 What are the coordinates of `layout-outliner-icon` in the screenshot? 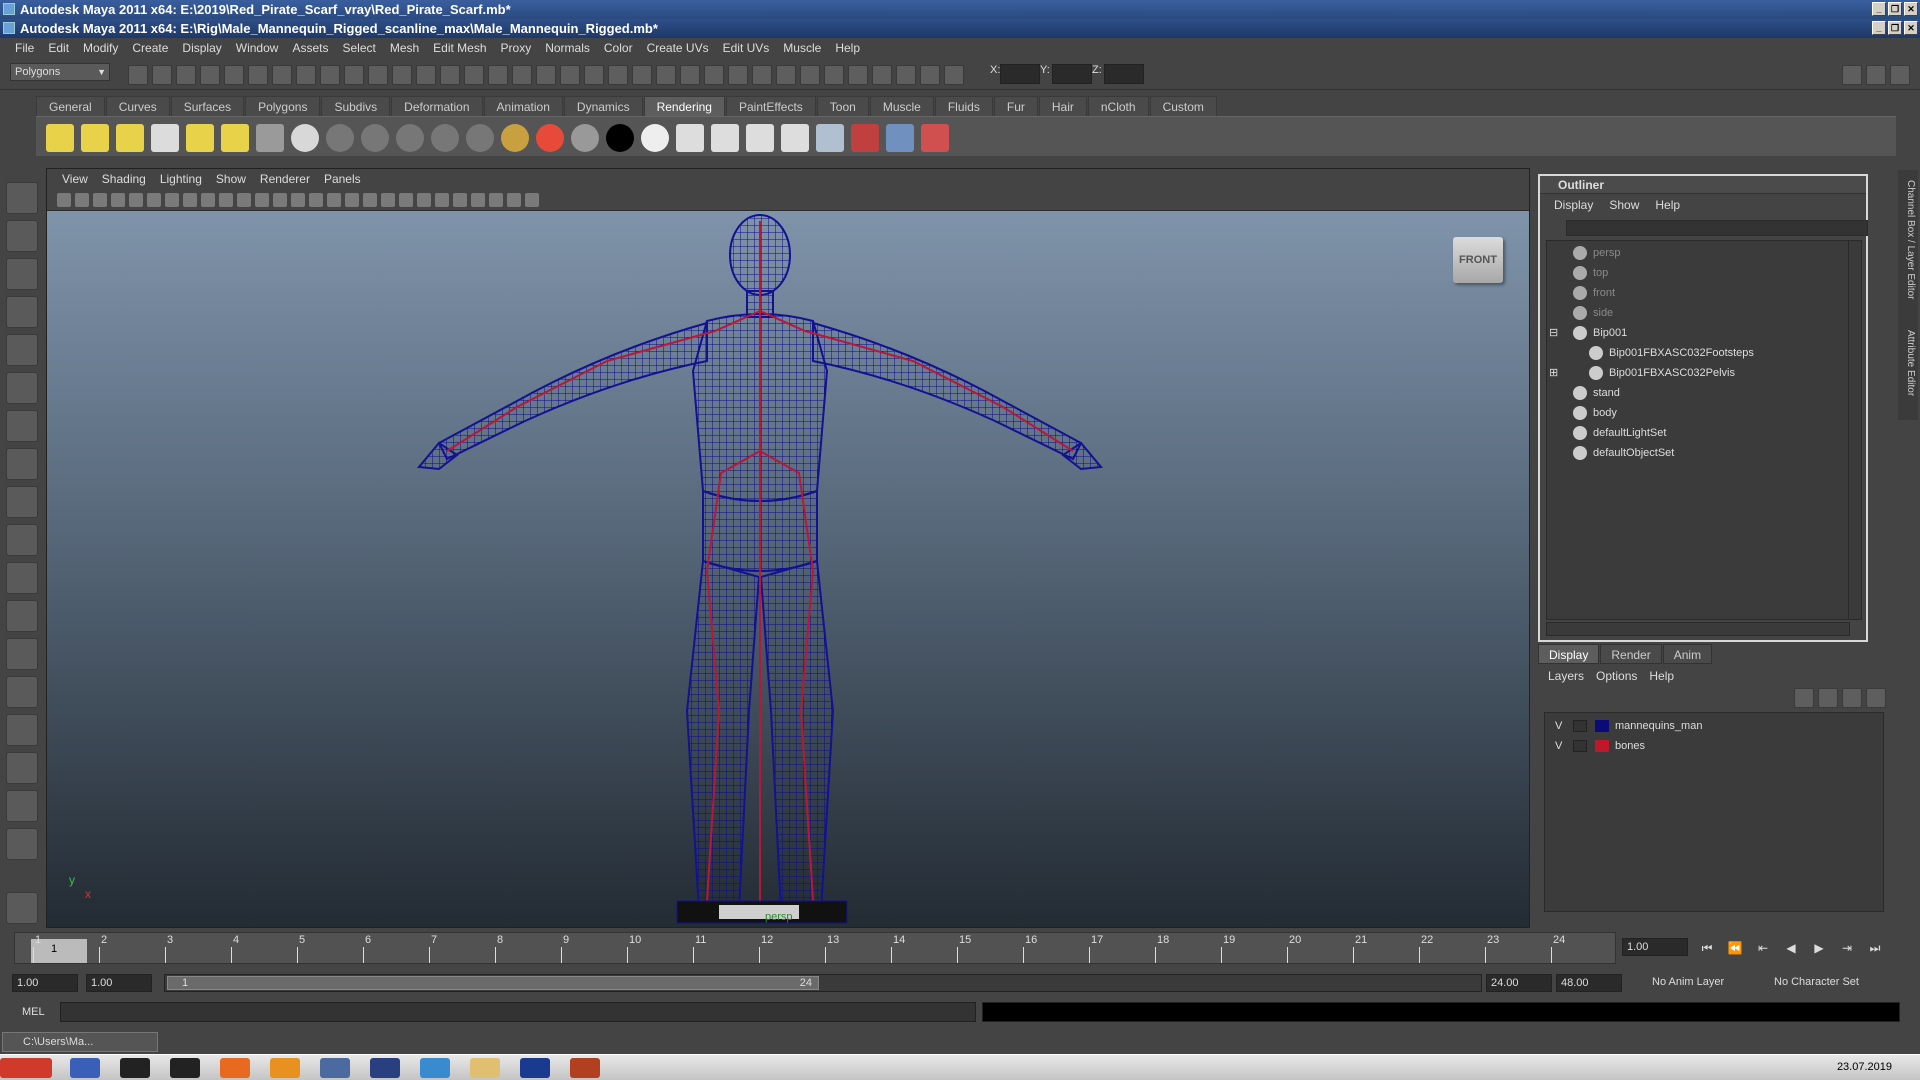 It's located at (22, 654).